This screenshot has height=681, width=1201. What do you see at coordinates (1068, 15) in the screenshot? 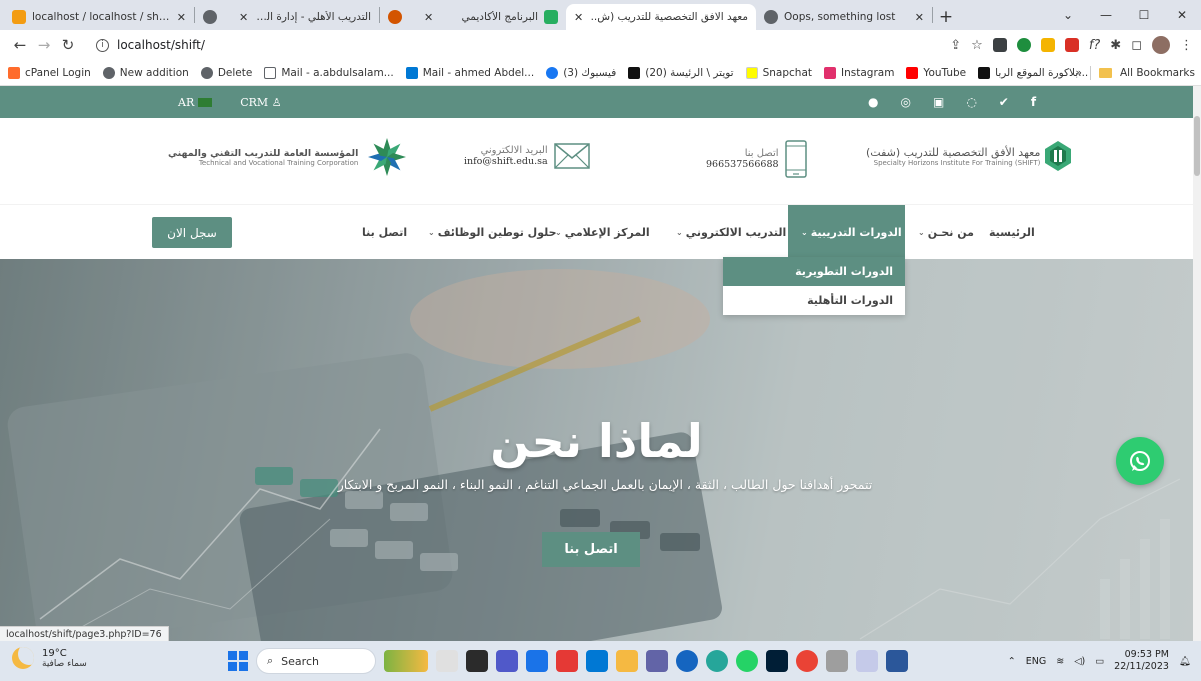
I see `tab-search-icon: ⌄` at bounding box center [1068, 15].